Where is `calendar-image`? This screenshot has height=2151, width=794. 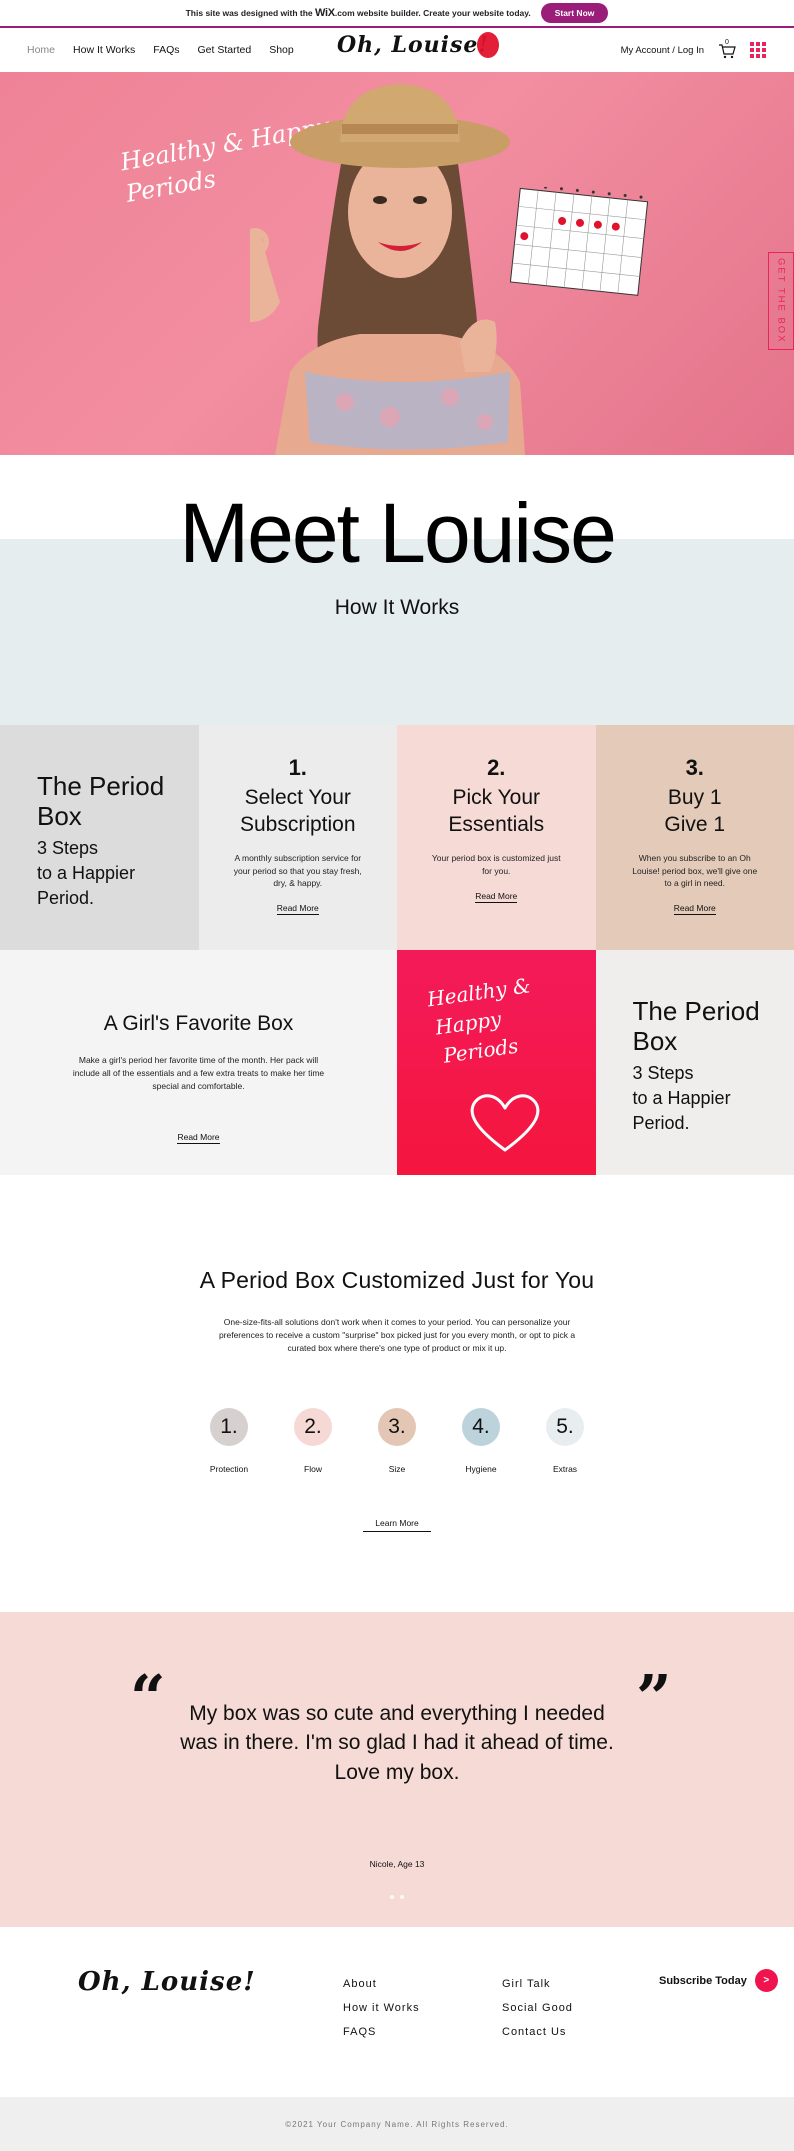 calendar-image is located at coordinates (580, 242).